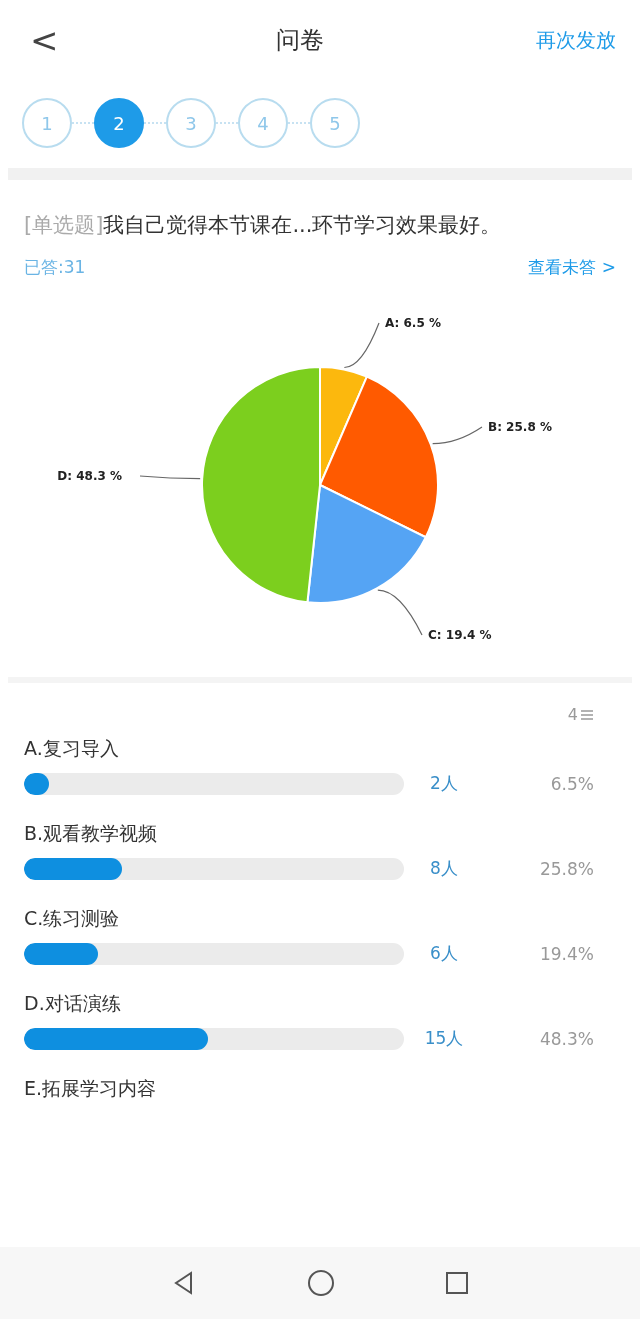 Image resolution: width=640 pixels, height=1319 pixels. Describe the element at coordinates (566, 1038) in the screenshot. I see `vote-percent: 48.3%` at that location.